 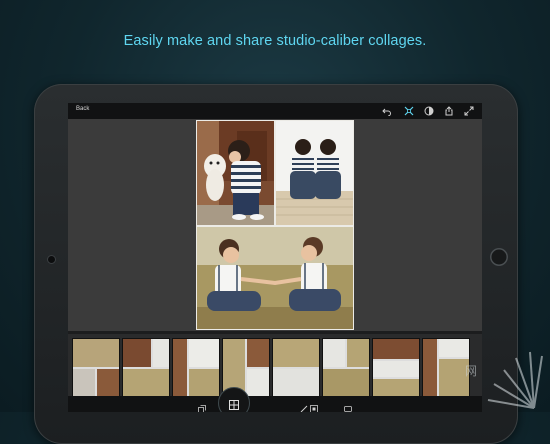 What do you see at coordinates (449, 111) in the screenshot?
I see `share-icon` at bounding box center [449, 111].